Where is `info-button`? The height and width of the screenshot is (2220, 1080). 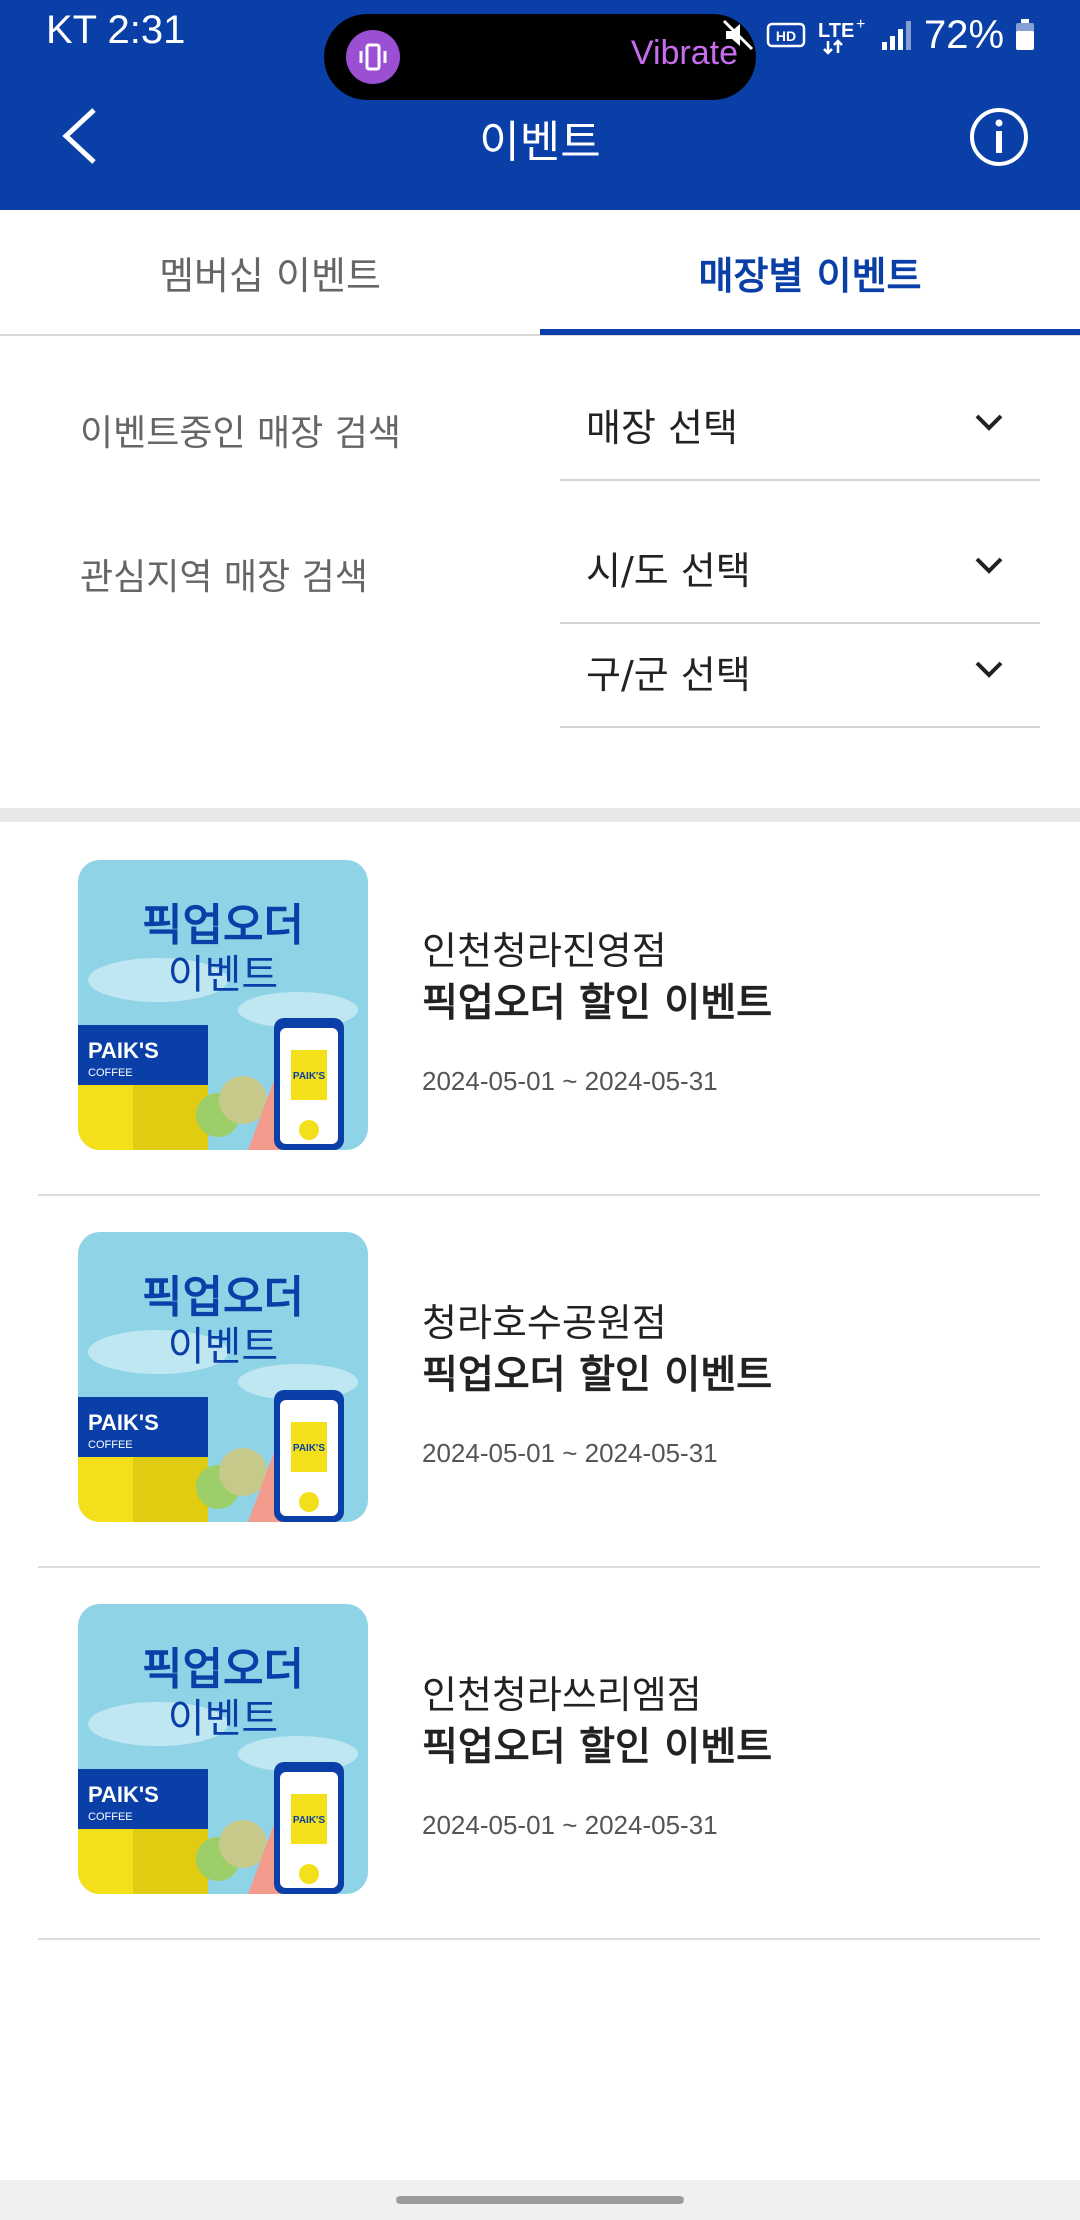 info-button is located at coordinates (999, 137).